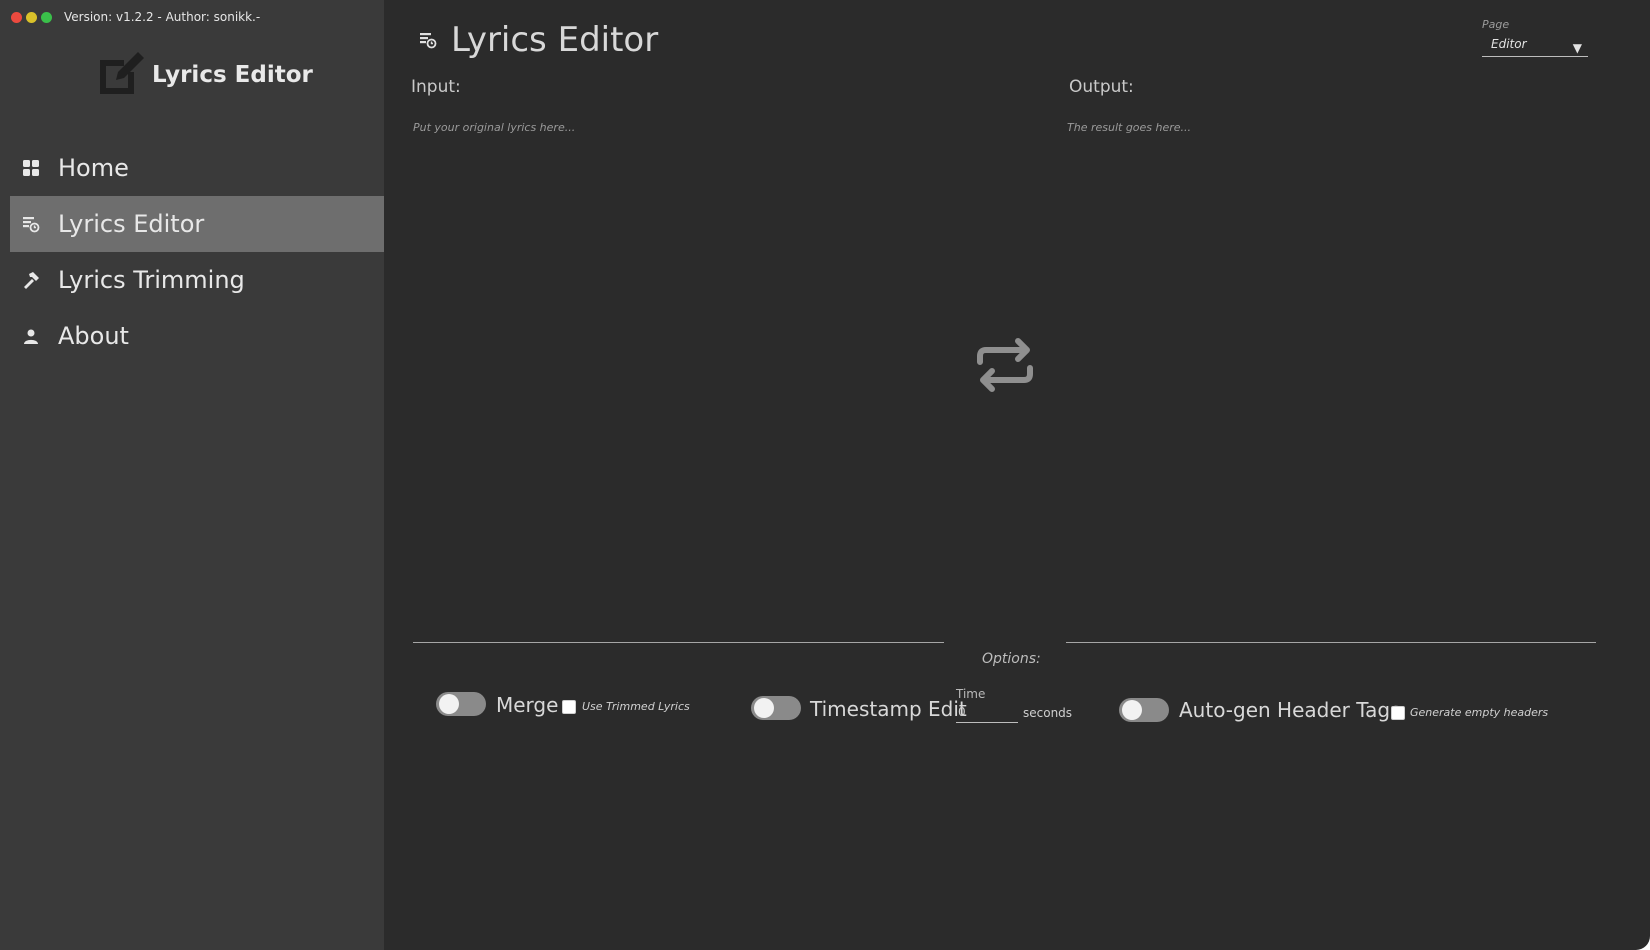  I want to click on options-divider-left, so click(678, 642).